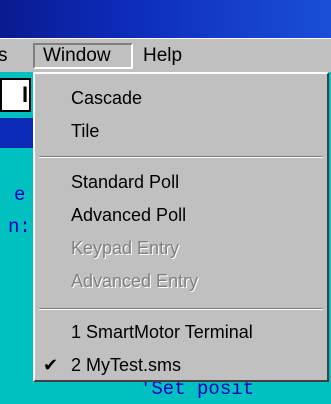  I want to click on title-bar, so click(165, 19).